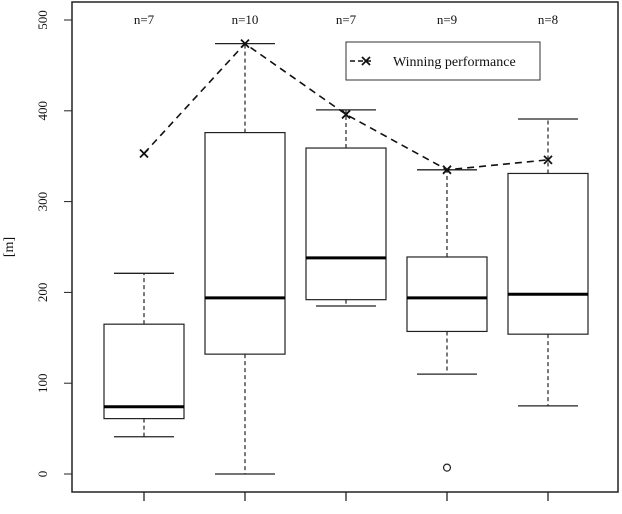 The height and width of the screenshot is (514, 622). What do you see at coordinates (245, 19) in the screenshot?
I see `count-label: n=10` at bounding box center [245, 19].